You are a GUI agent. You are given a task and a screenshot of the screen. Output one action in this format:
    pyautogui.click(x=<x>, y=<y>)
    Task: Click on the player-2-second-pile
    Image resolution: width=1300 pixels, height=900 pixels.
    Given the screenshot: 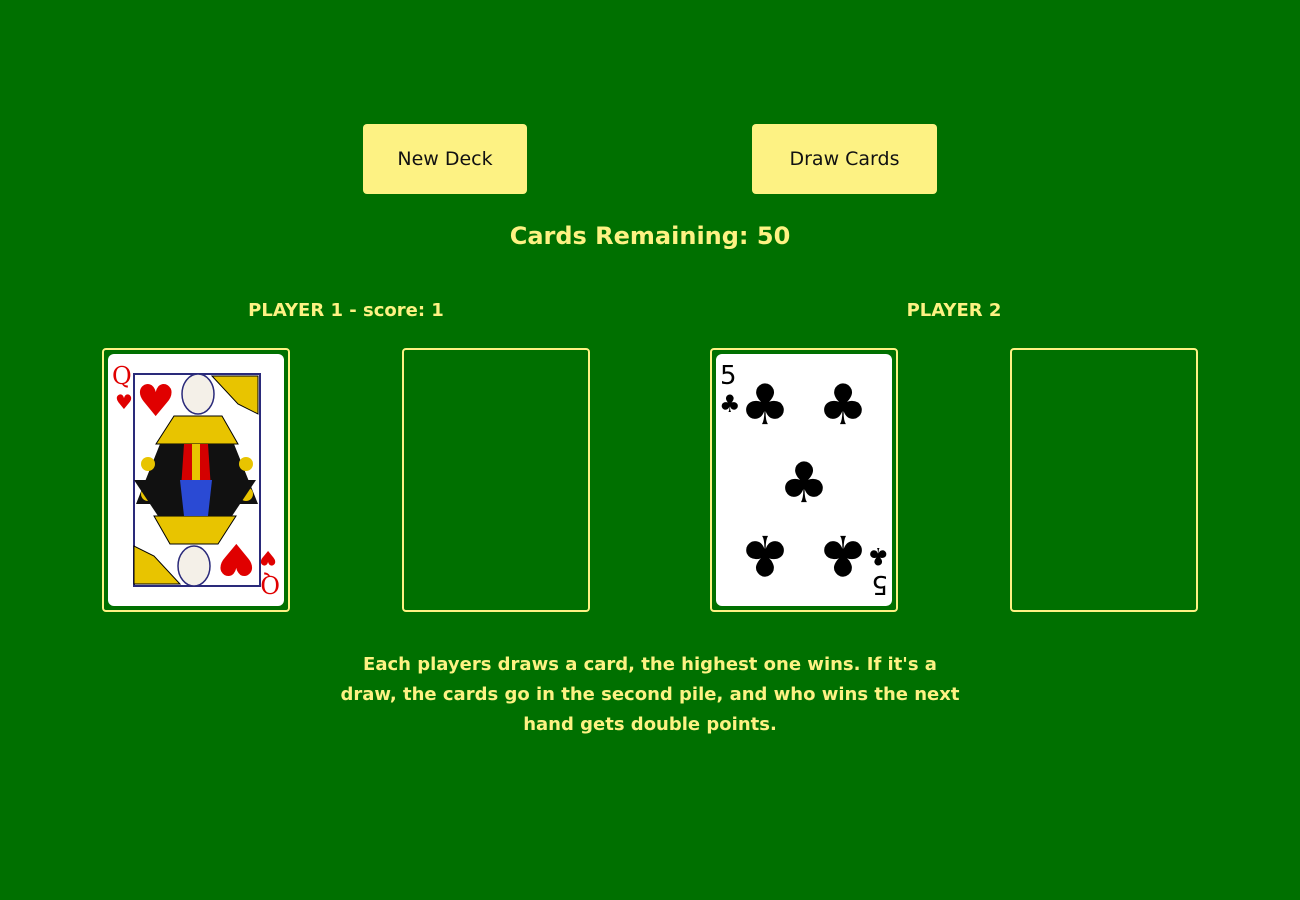 What is the action you would take?
    pyautogui.click(x=1104, y=480)
    